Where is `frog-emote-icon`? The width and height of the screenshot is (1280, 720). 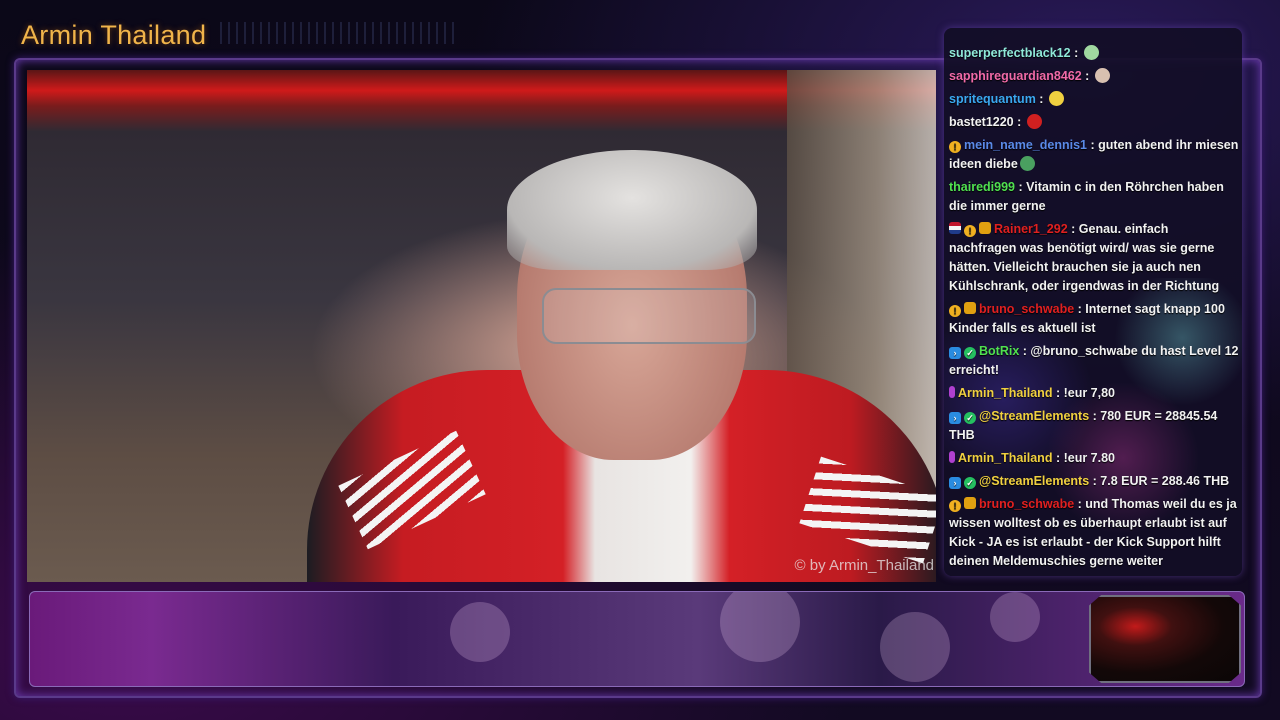
frog-emote-icon is located at coordinates (1027, 163).